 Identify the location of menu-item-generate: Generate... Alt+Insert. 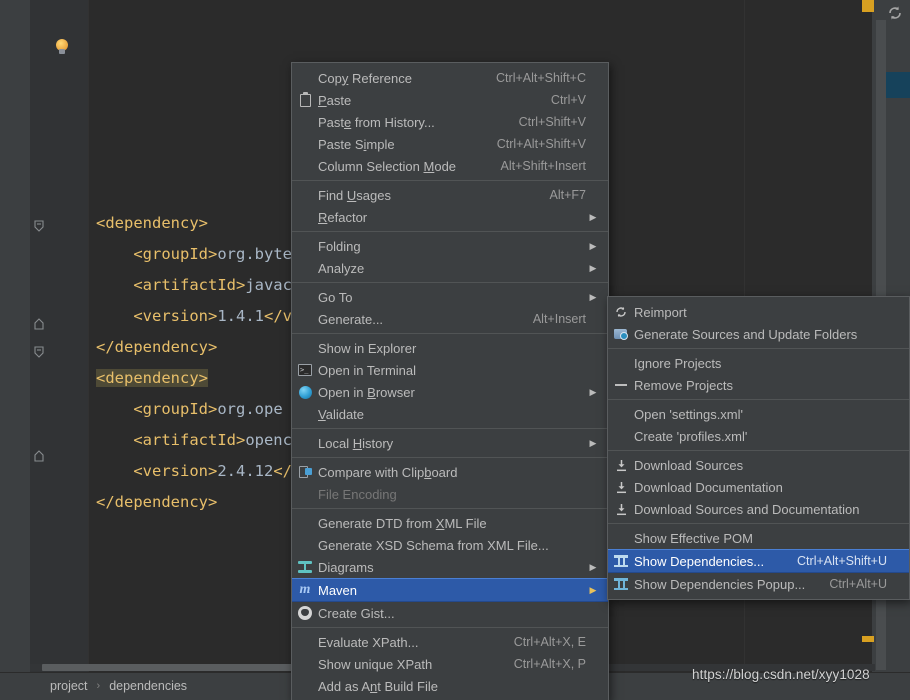
(450, 319).